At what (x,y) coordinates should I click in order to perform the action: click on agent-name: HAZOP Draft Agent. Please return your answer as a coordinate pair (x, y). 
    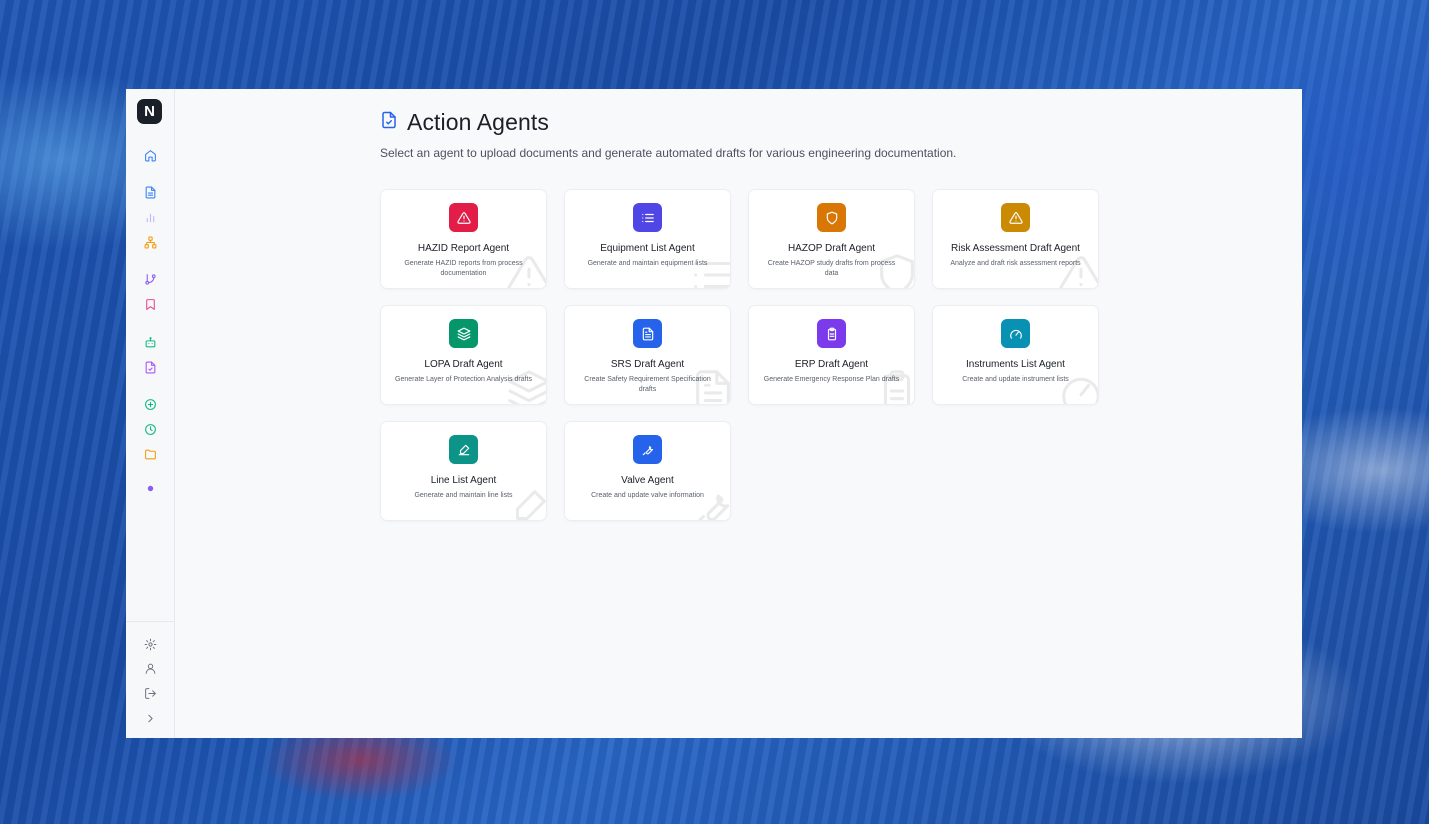
    Looking at the image, I should click on (831, 248).